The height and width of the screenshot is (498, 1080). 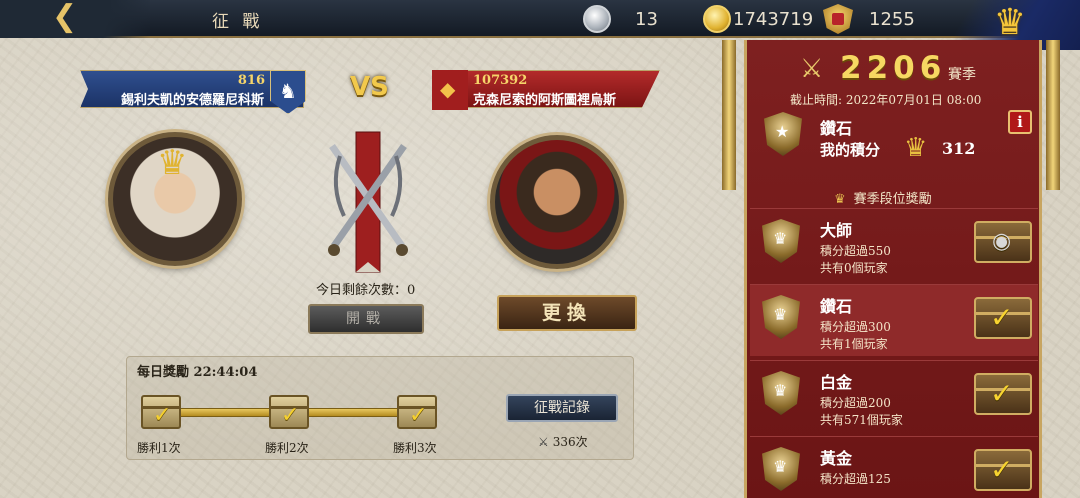 I want to click on battle-button: 開戰, so click(x=366, y=319).